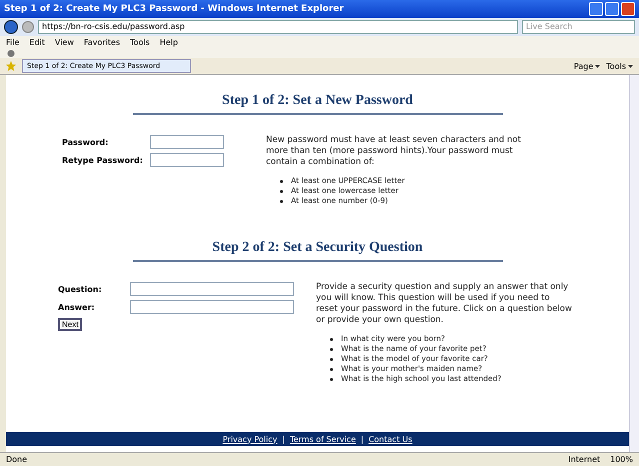 The height and width of the screenshot is (466, 639). Describe the element at coordinates (616, 66) in the screenshot. I see `command-button: Tools` at that location.